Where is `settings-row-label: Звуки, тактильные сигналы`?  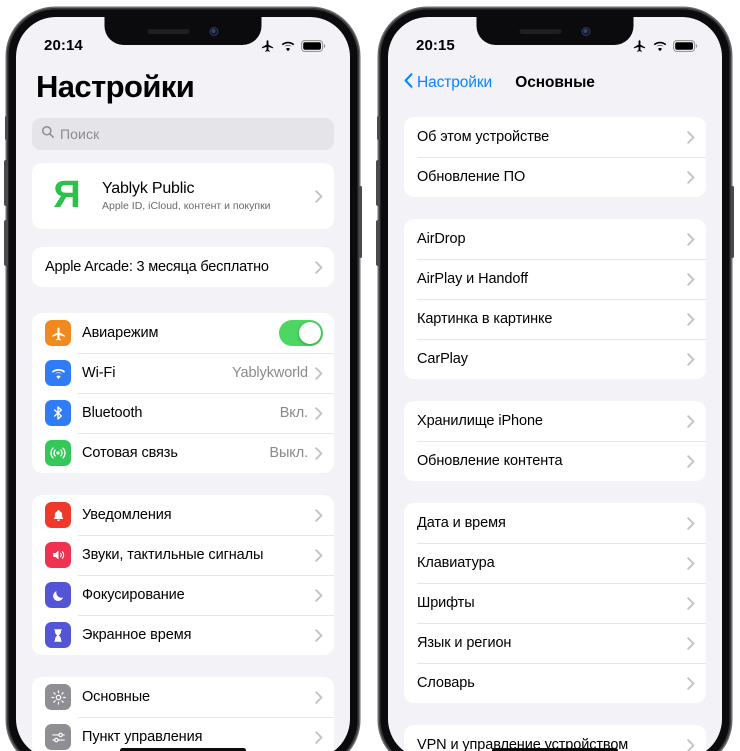
settings-row-label: Звуки, тактильные сигналы is located at coordinates (173, 555).